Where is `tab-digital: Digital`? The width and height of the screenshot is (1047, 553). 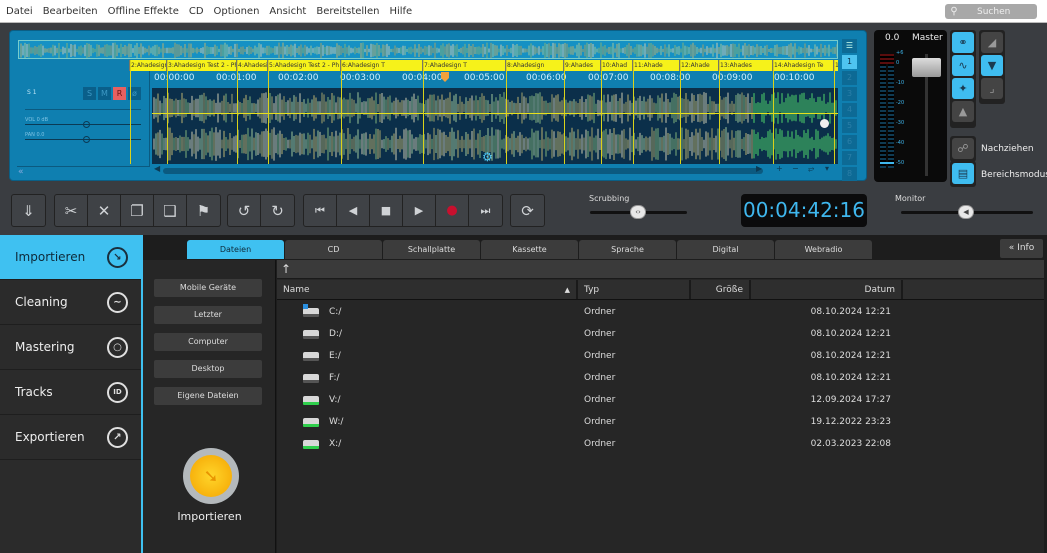
tab-digital: Digital is located at coordinates (725, 249).